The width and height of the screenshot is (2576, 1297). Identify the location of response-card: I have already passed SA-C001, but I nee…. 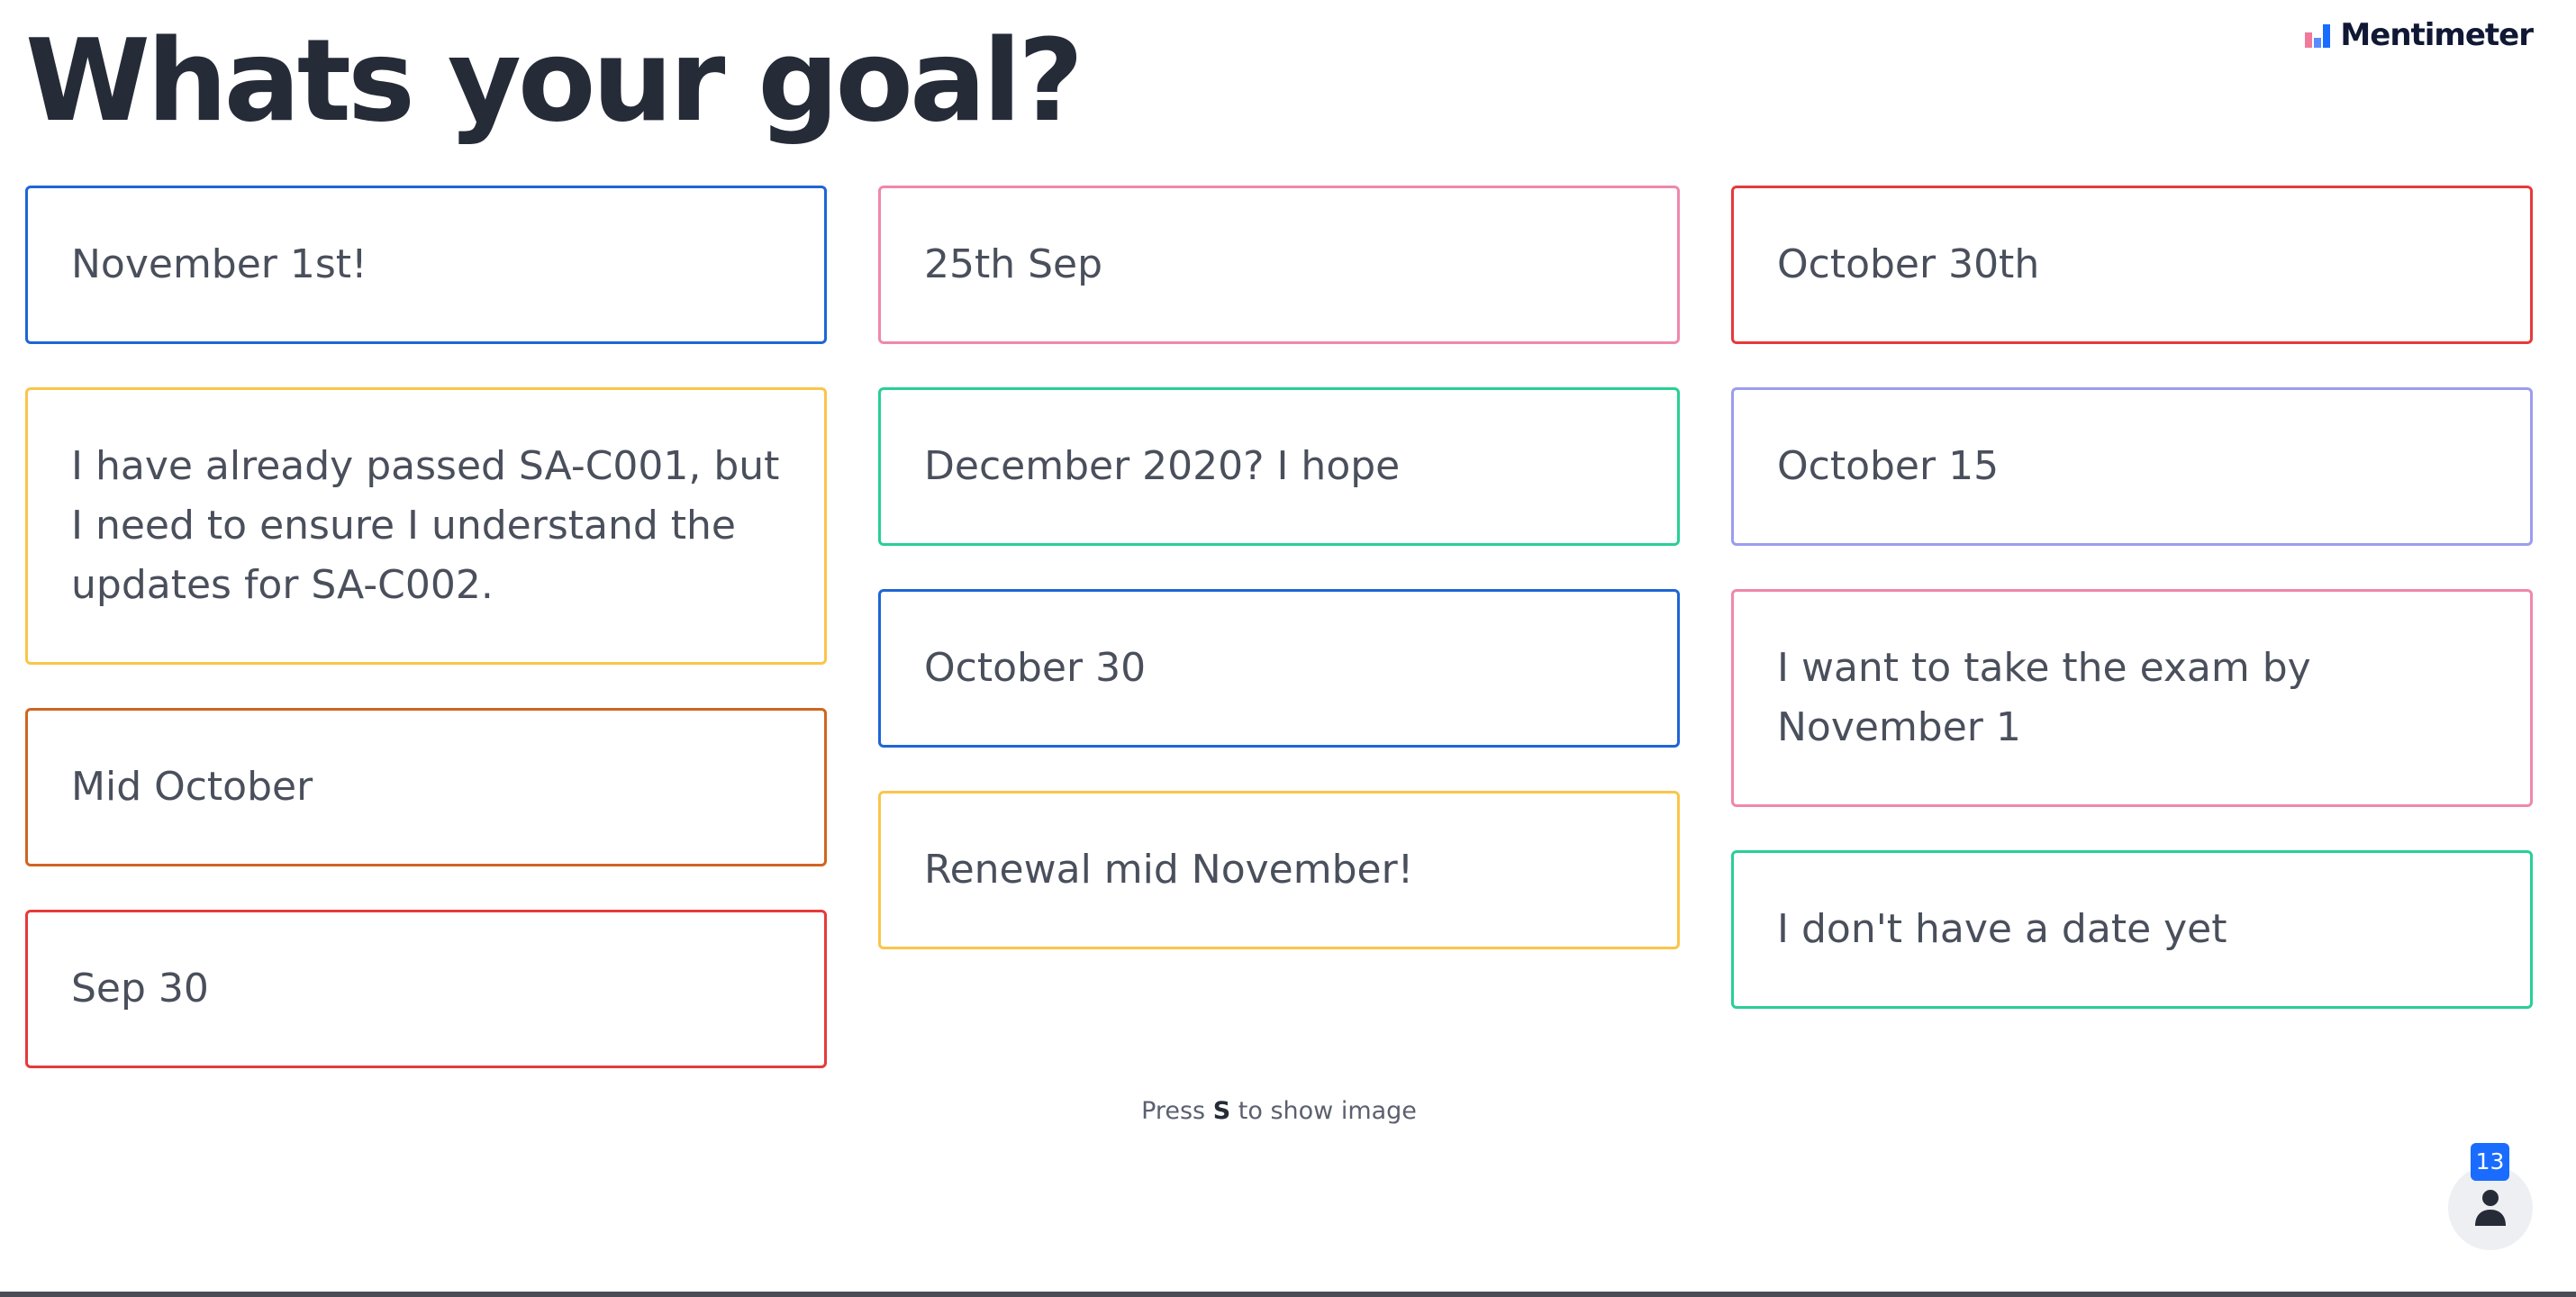
(426, 526).